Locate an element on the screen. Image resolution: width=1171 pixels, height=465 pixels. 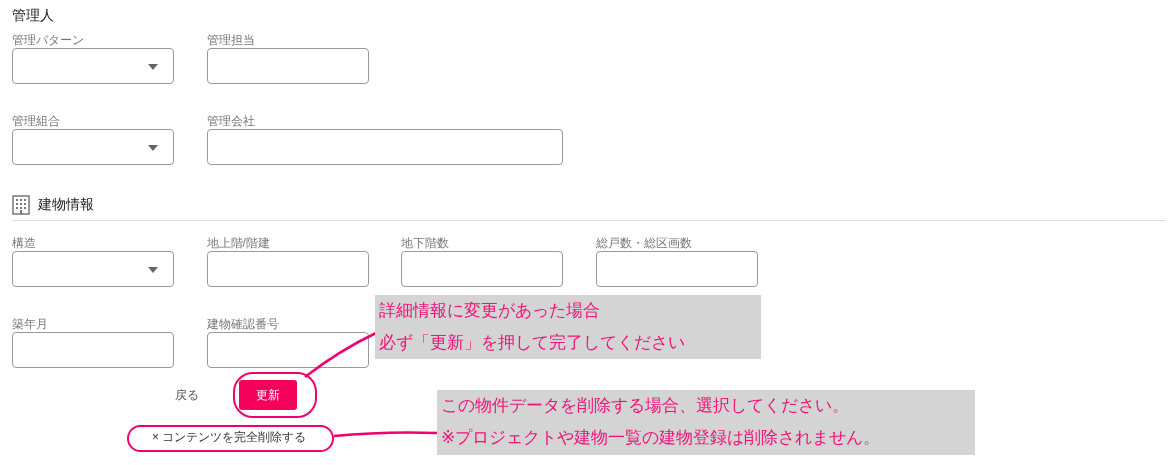
field-label: 築年月 is located at coordinates (30, 323).